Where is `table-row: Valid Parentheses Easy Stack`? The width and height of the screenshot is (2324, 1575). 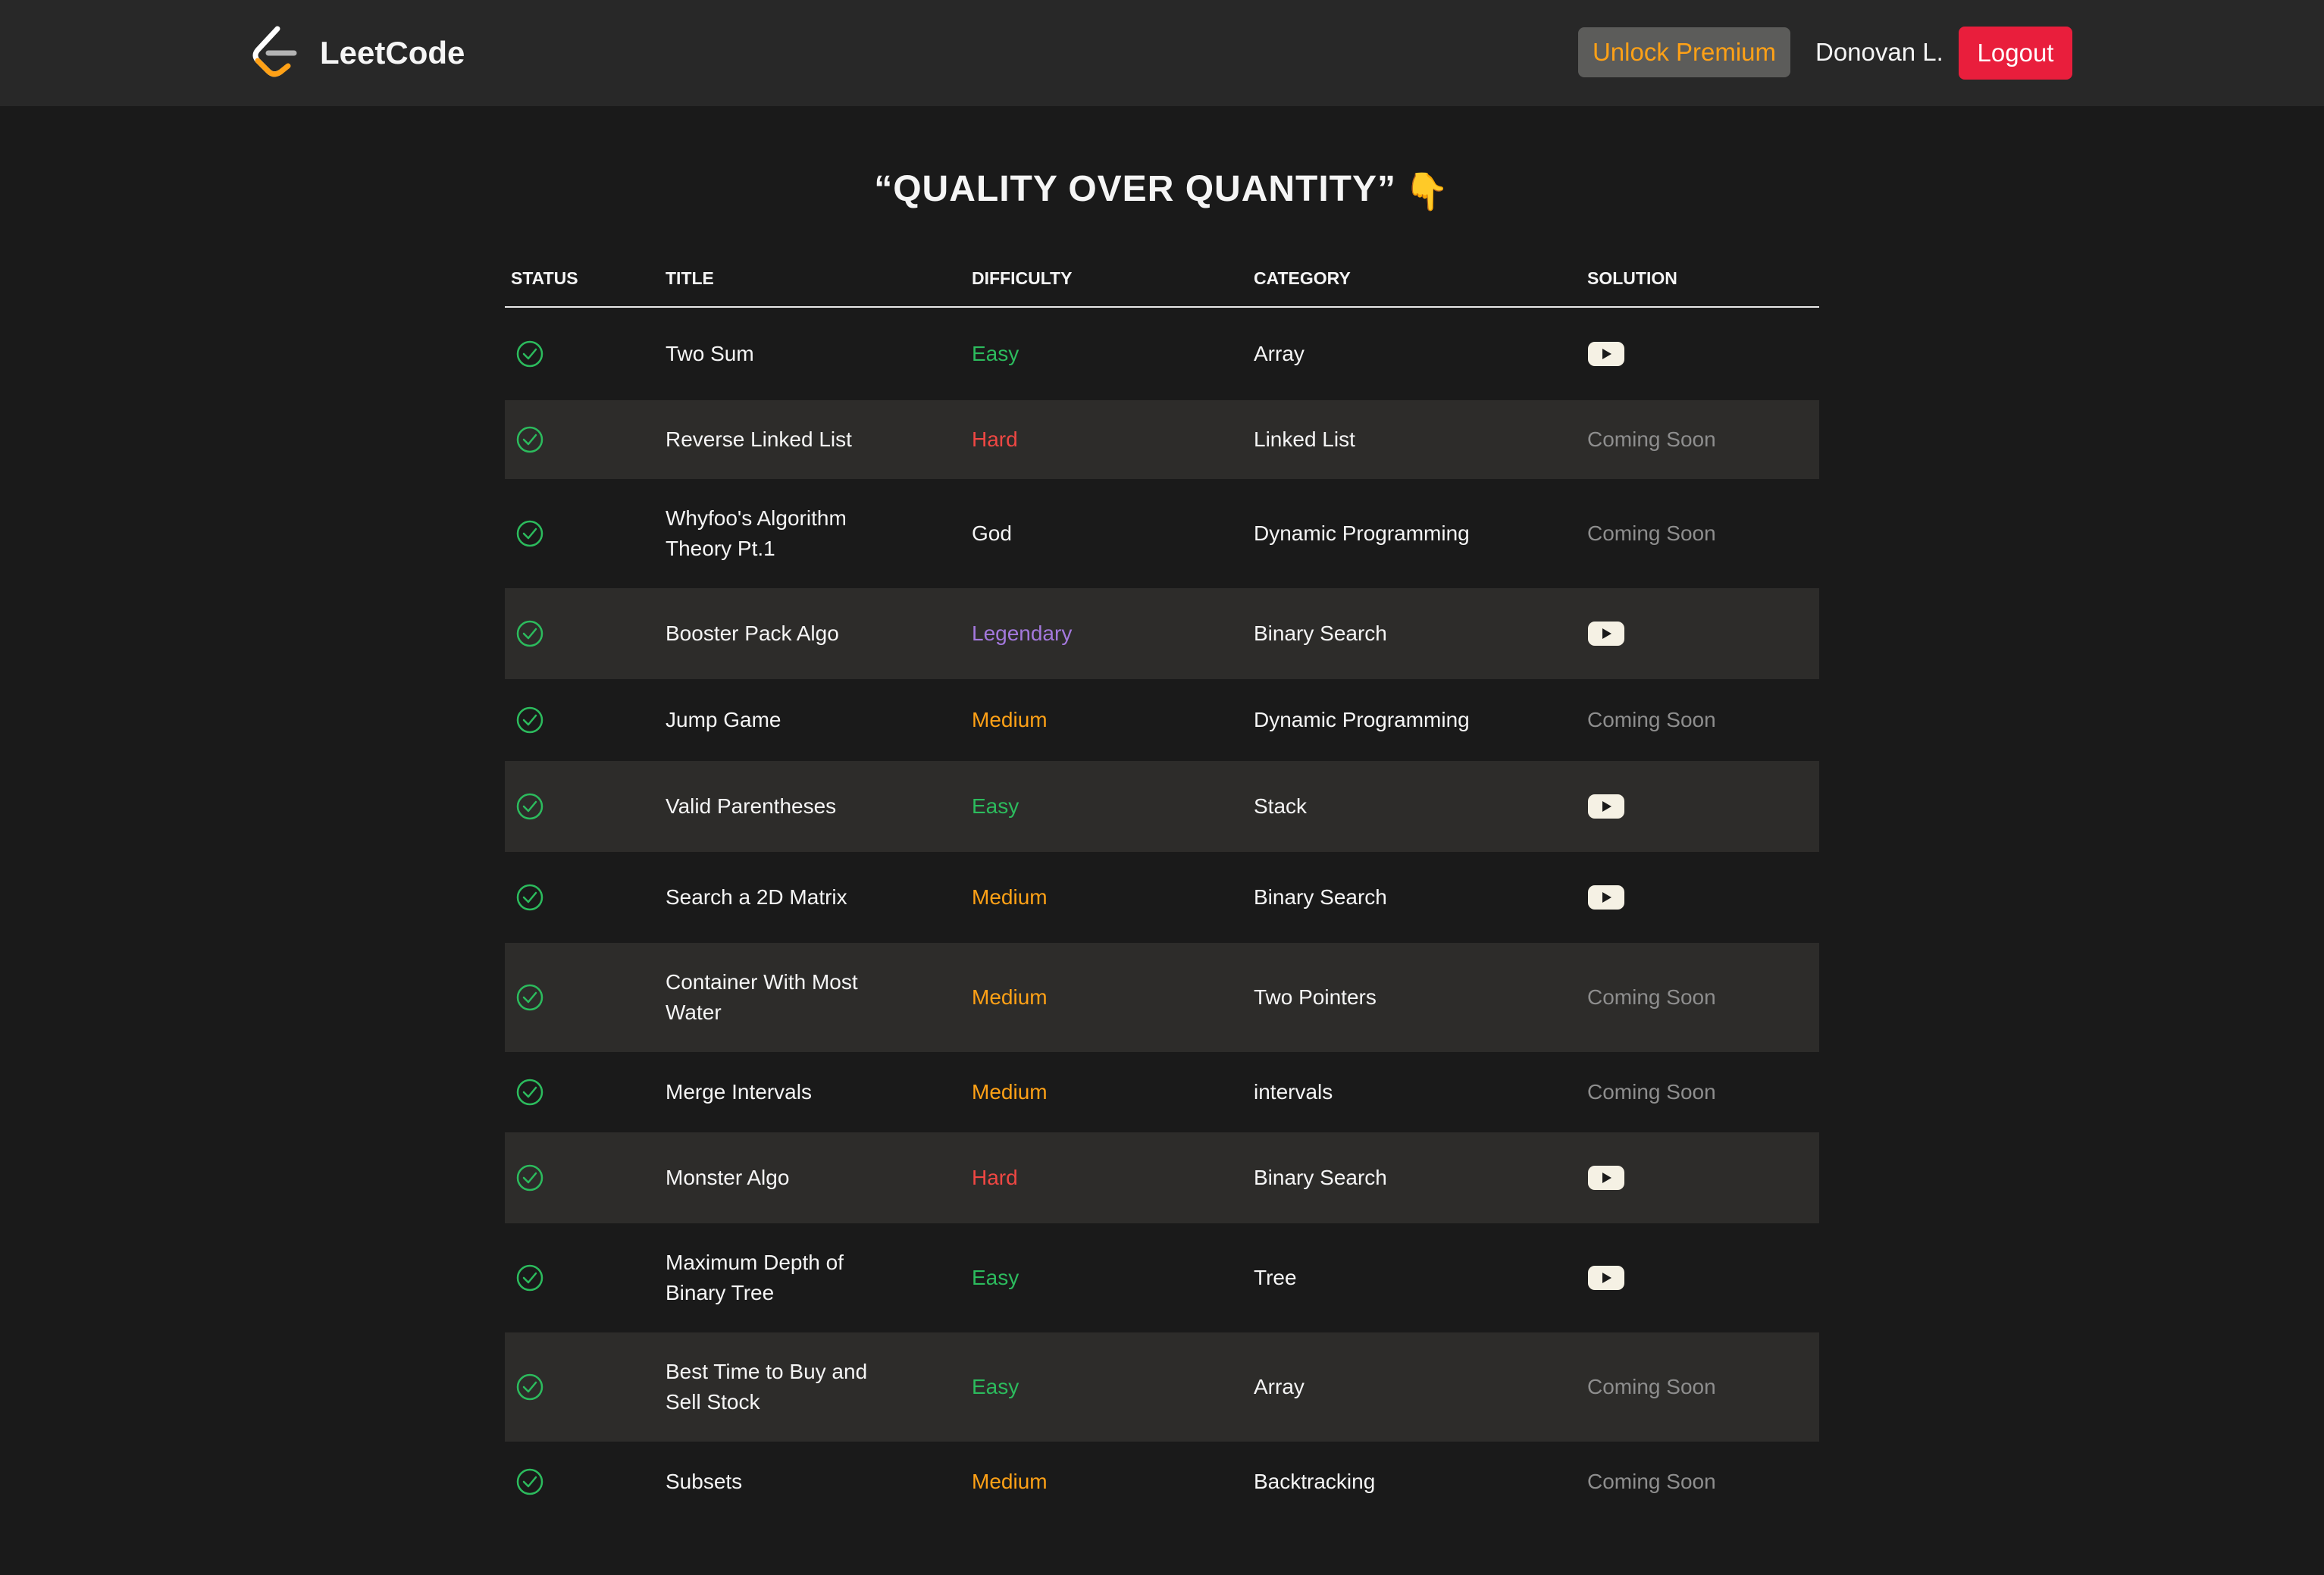
table-row: Valid Parentheses Easy Stack is located at coordinates (1162, 807).